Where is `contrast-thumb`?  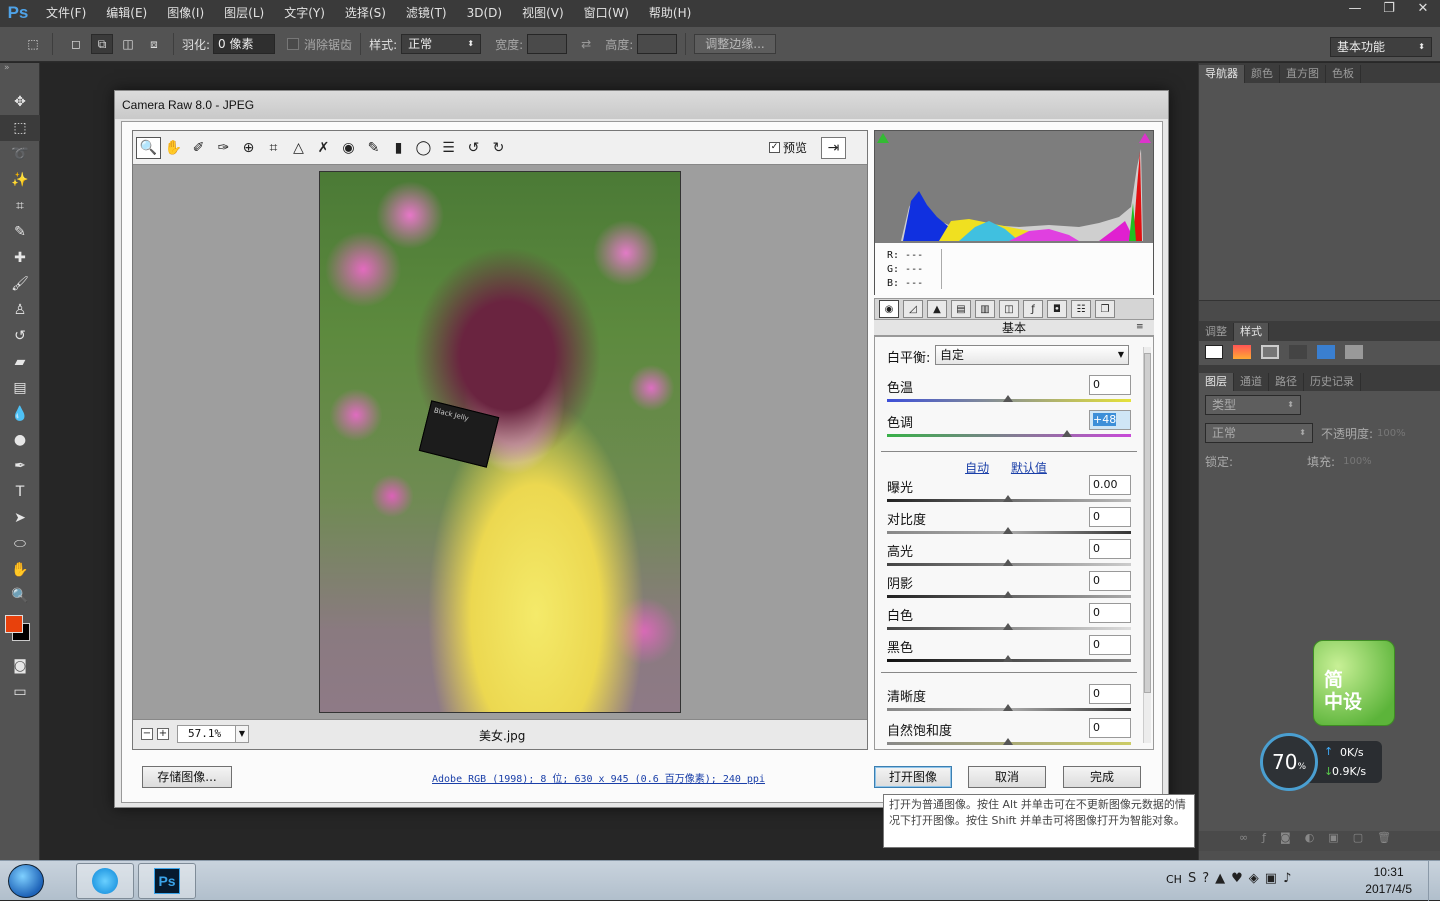
contrast-thumb is located at coordinates (1008, 530).